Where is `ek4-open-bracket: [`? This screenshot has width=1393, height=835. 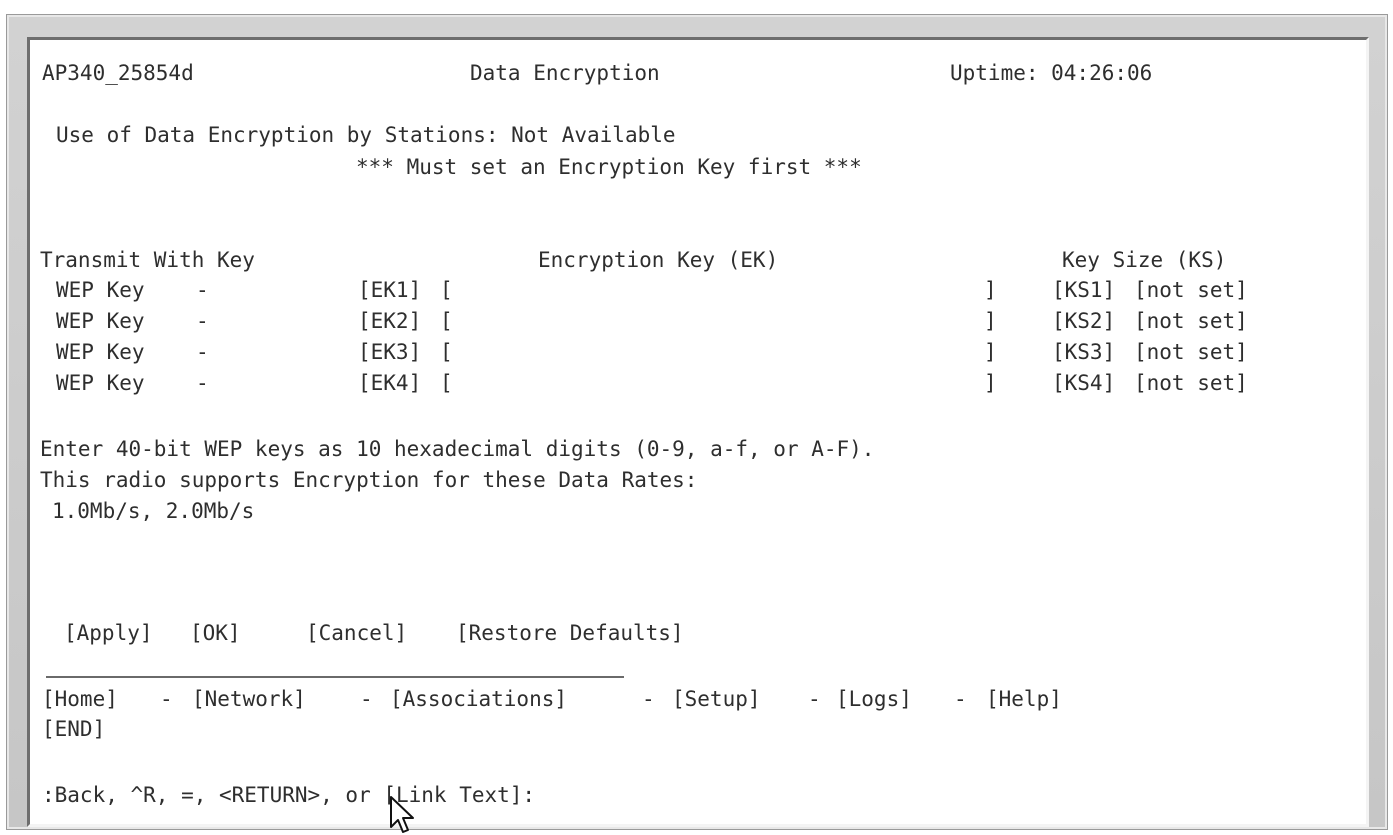 ek4-open-bracket: [ is located at coordinates (446, 383).